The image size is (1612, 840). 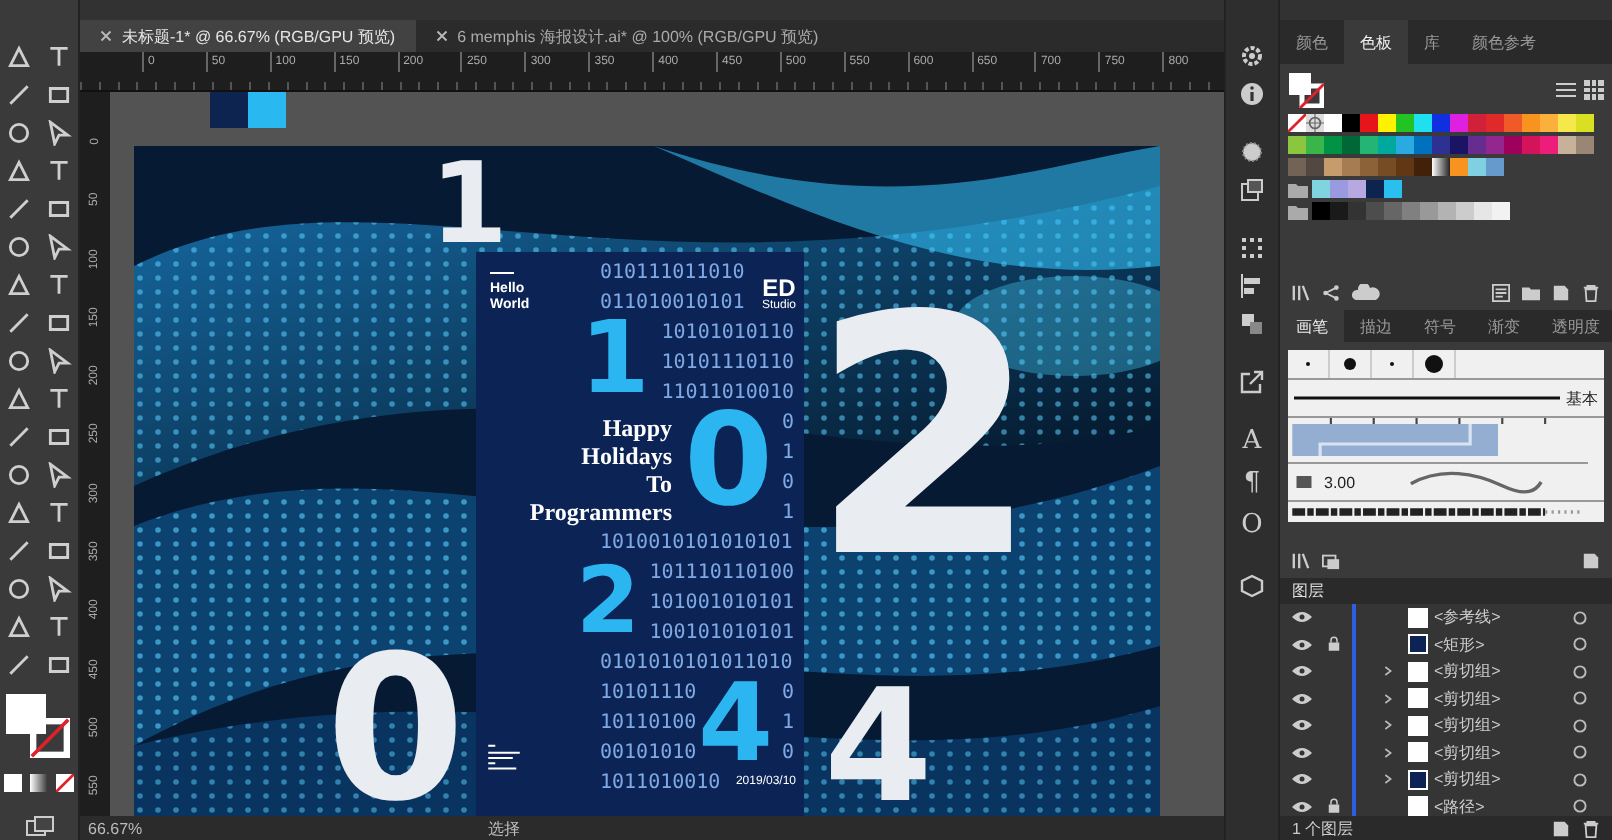 I want to click on panel-glyph: O, so click(x=1252, y=526).